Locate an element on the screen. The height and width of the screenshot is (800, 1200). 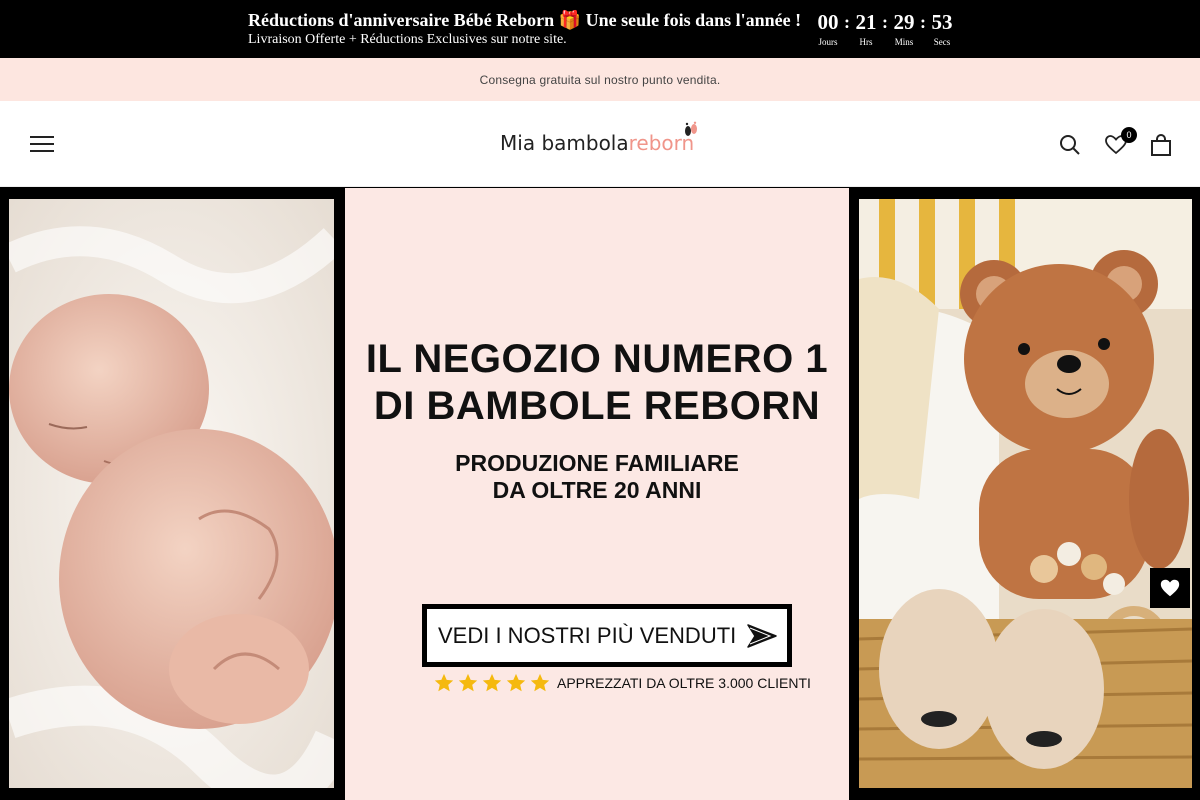
floating-wishlist-button is located at coordinates (1170, 588).